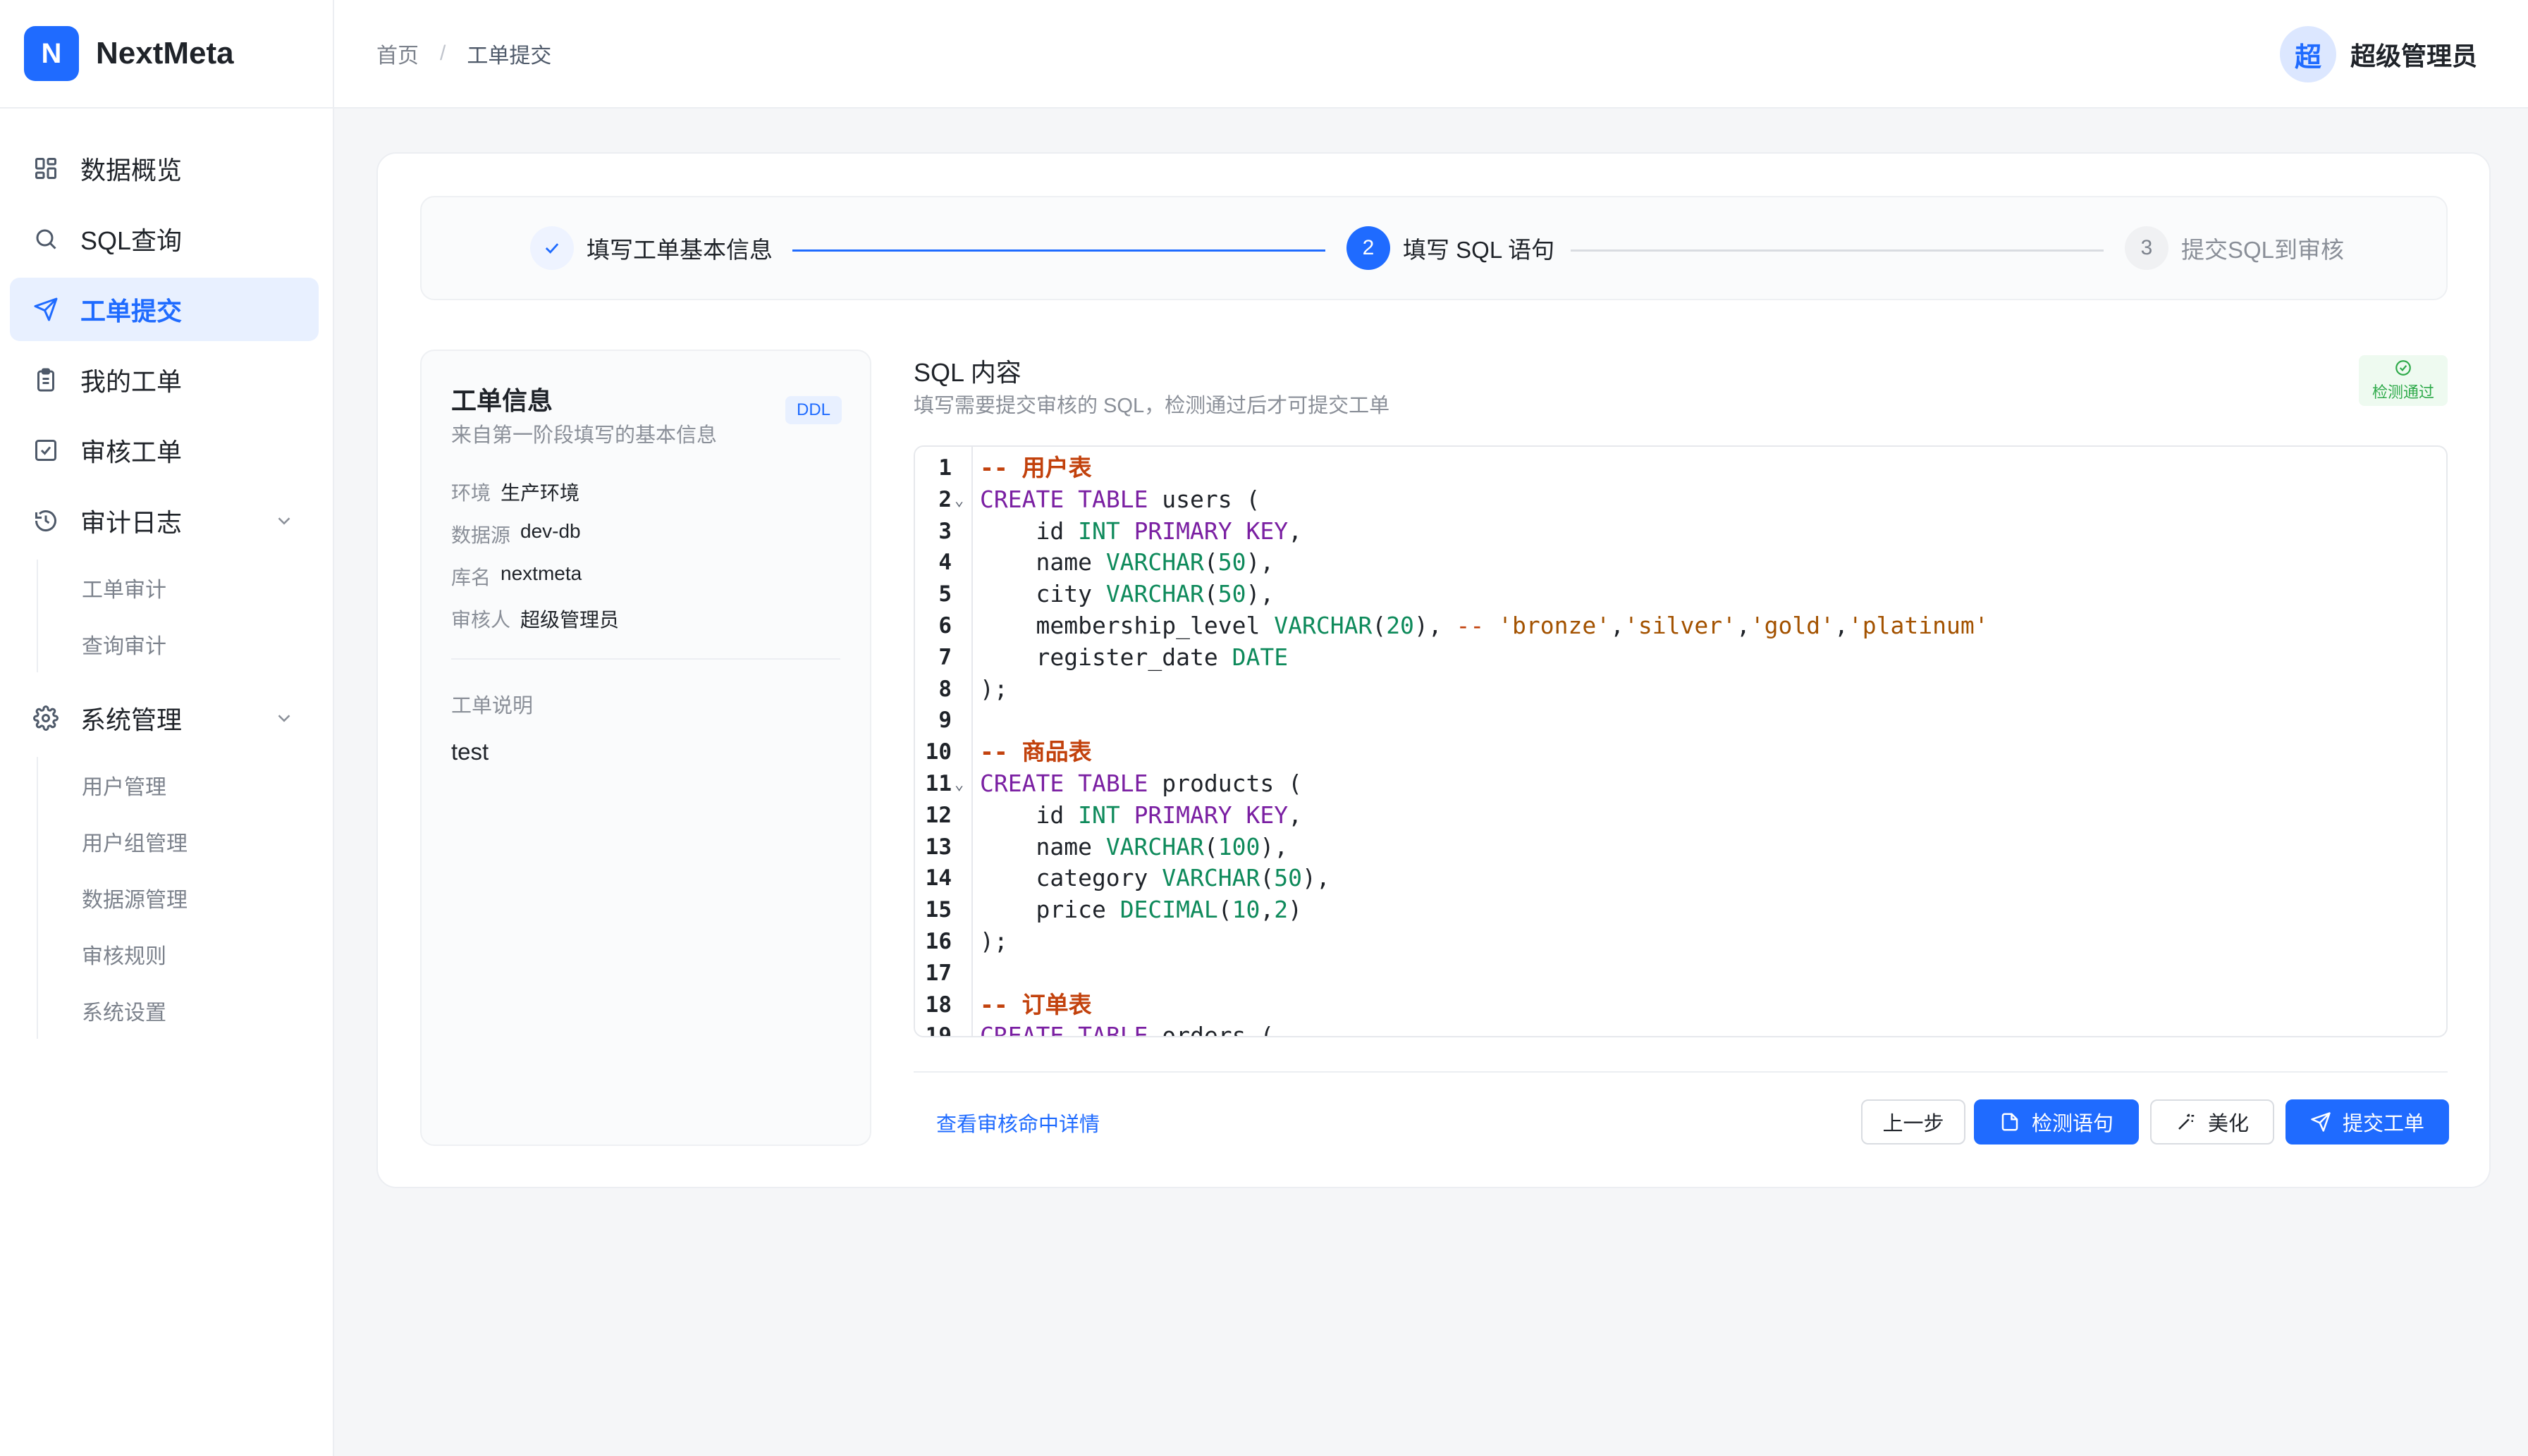  I want to click on sidebar-subitem-query-audit: 查询审计, so click(185, 644).